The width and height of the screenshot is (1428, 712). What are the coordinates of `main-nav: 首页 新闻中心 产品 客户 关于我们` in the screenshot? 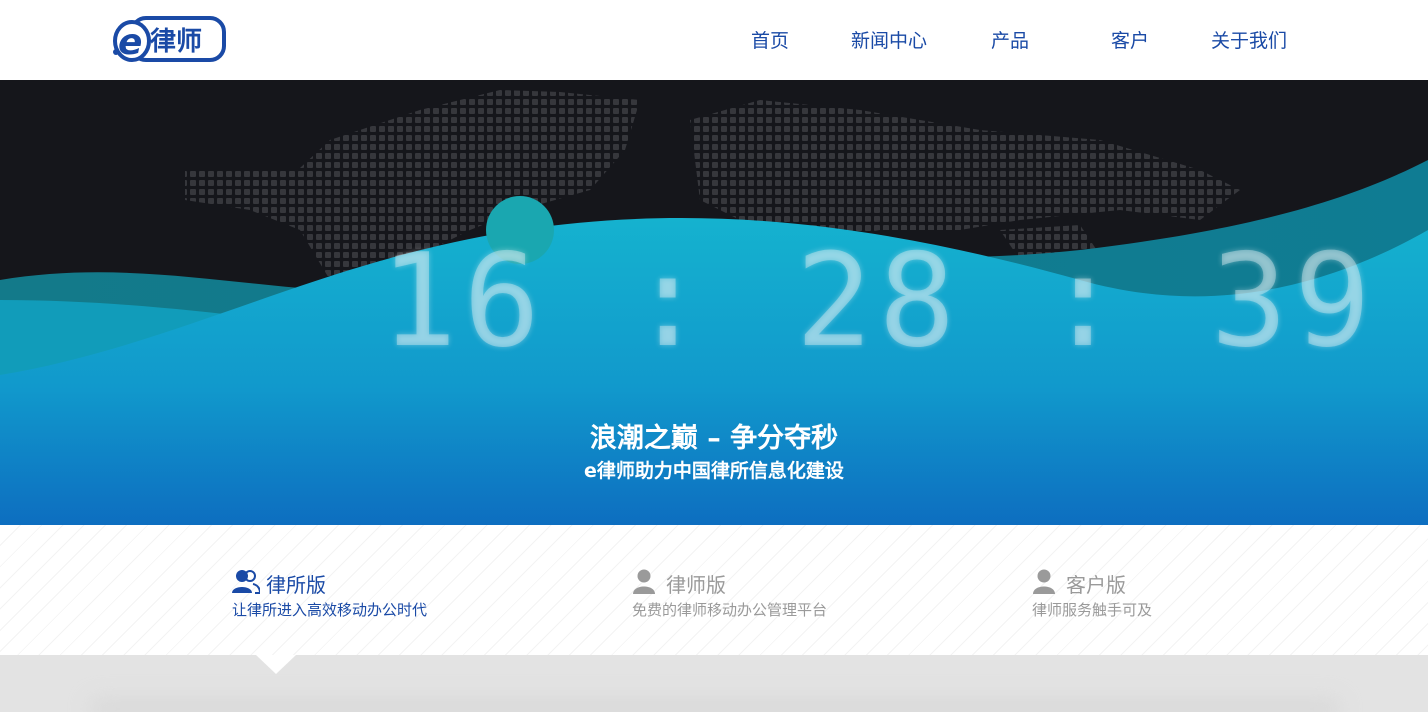 It's located at (714, 41).